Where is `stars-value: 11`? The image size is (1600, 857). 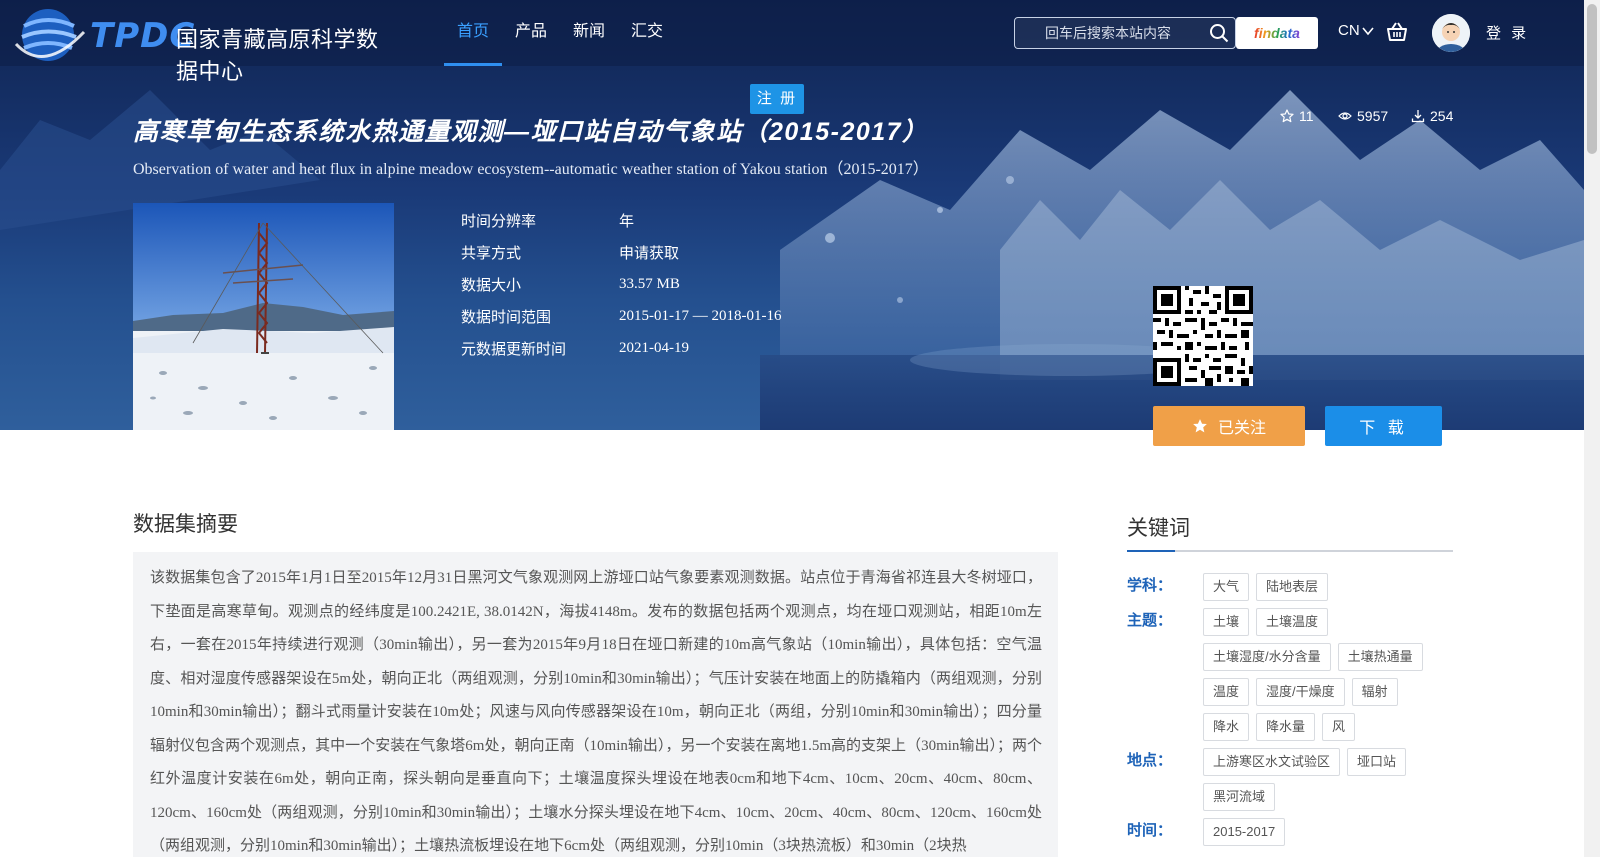
stars-value: 11 is located at coordinates (1306, 116).